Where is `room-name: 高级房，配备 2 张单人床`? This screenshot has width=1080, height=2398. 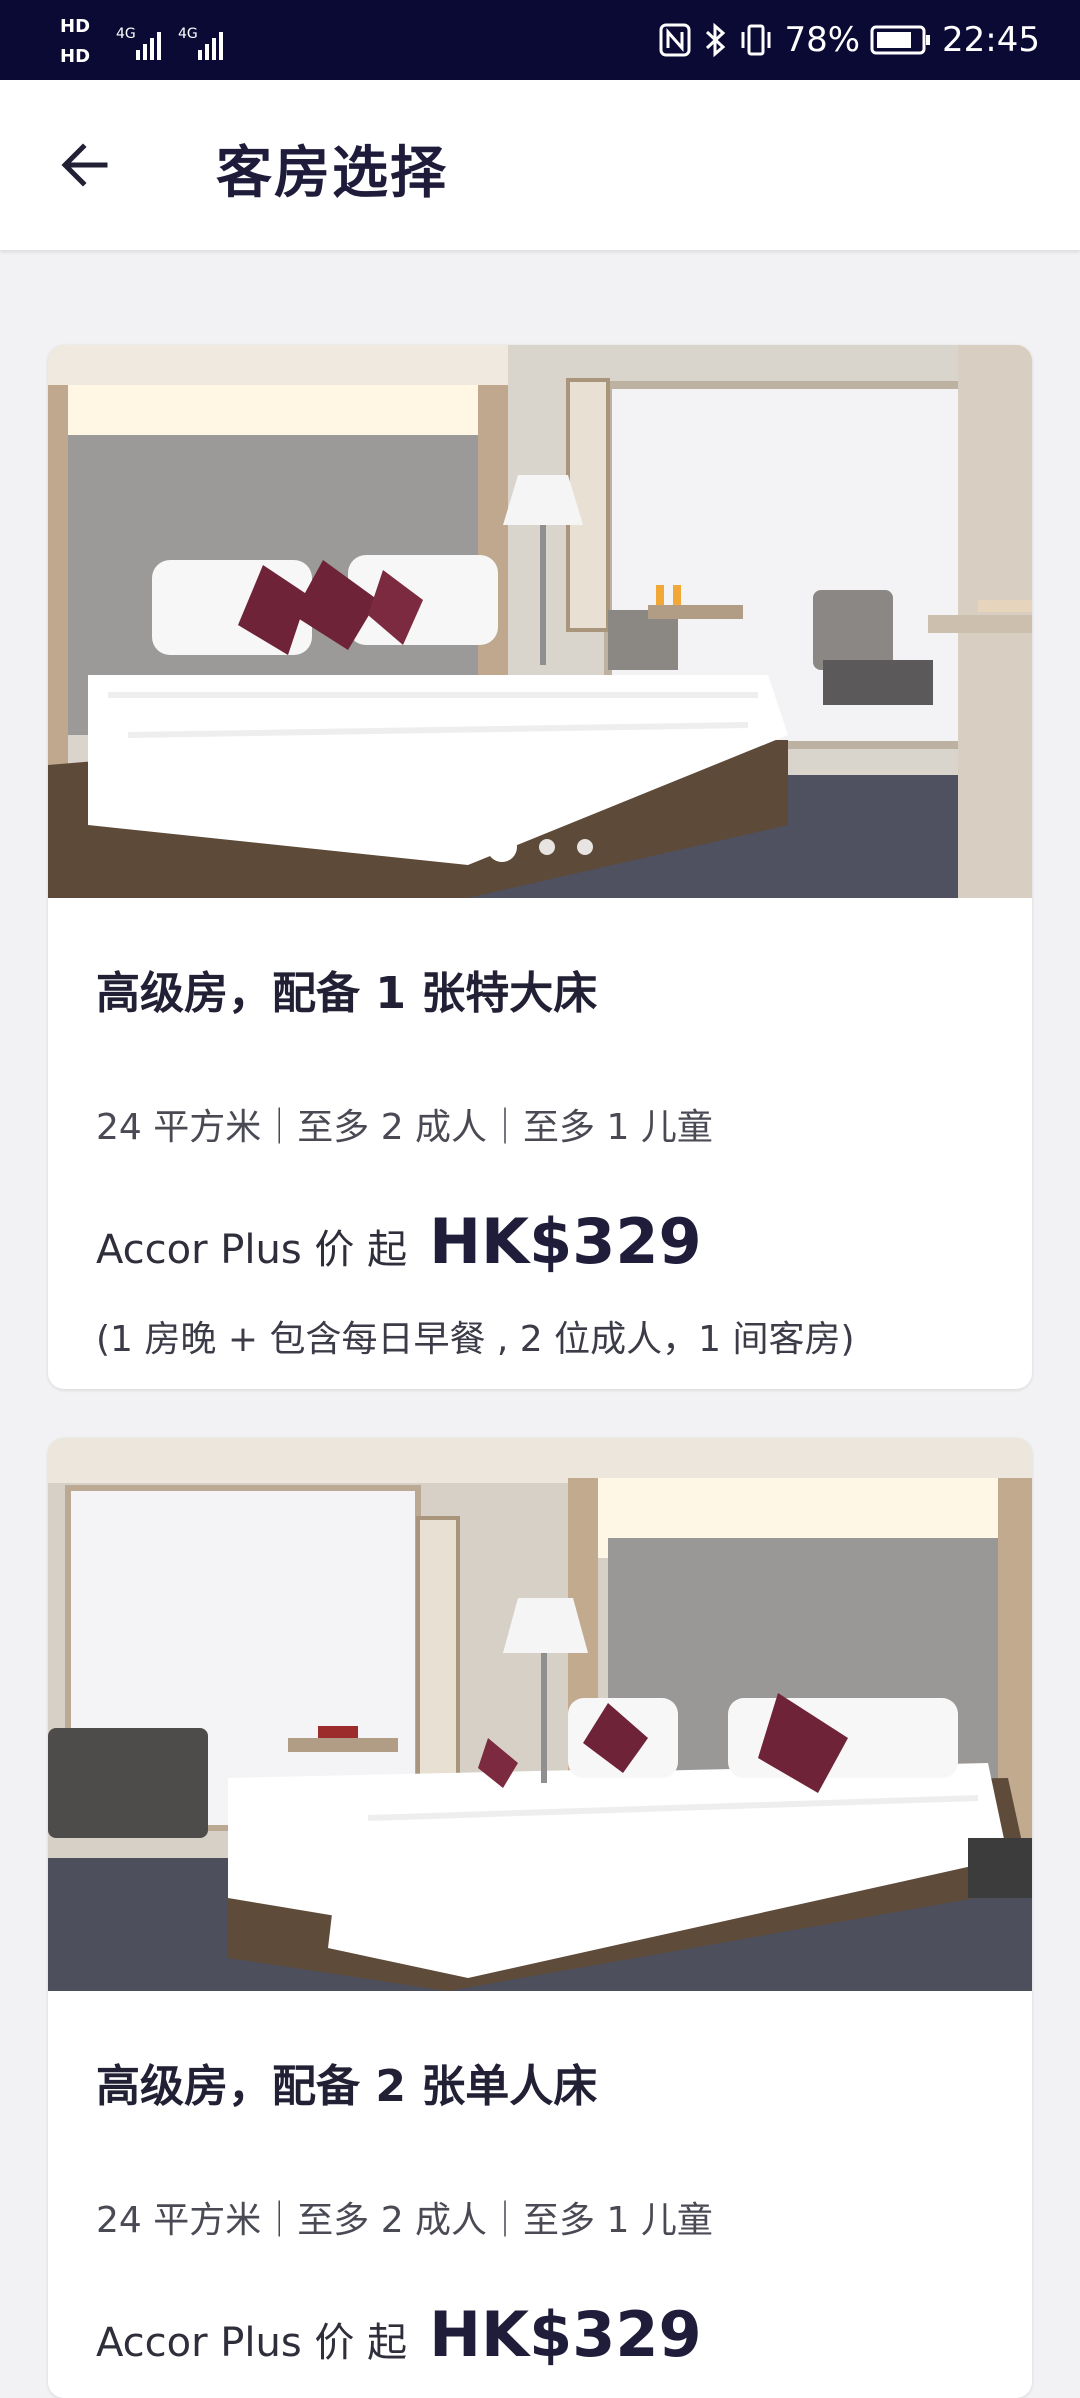
room-name: 高级房，配备 2 张单人床 is located at coordinates (347, 2086).